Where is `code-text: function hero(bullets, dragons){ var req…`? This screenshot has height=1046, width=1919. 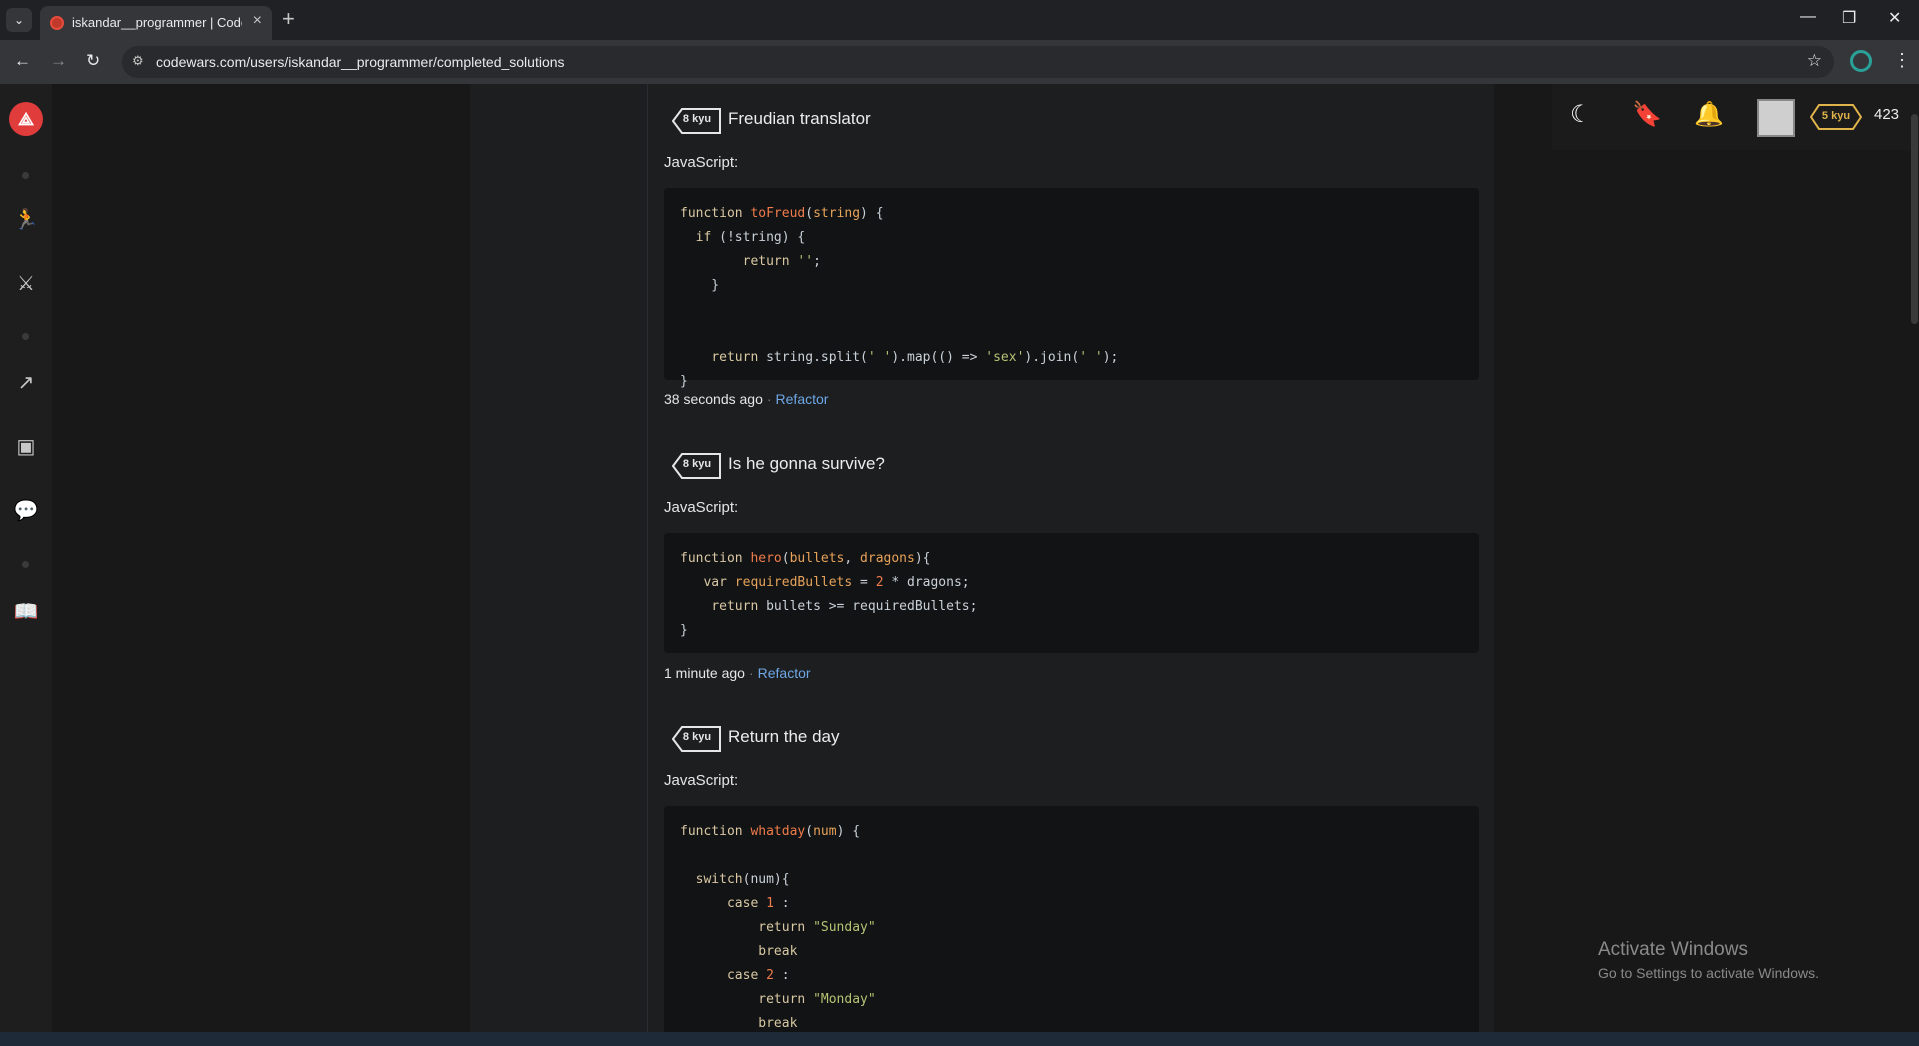
code-text: function hero(bullets, dragons){ var req… is located at coordinates (829, 594).